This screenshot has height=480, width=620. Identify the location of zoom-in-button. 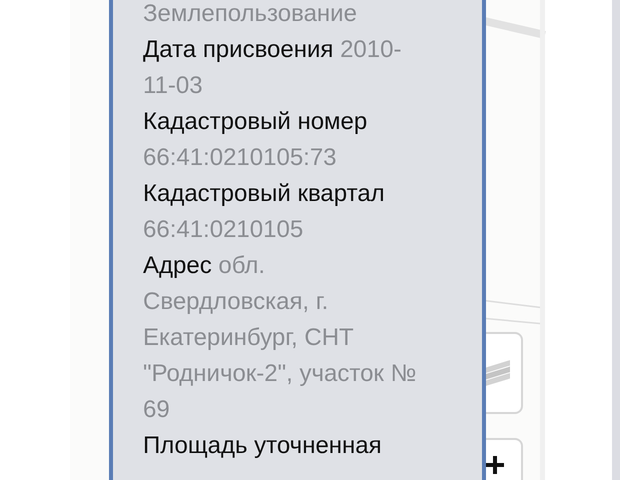
(504, 459).